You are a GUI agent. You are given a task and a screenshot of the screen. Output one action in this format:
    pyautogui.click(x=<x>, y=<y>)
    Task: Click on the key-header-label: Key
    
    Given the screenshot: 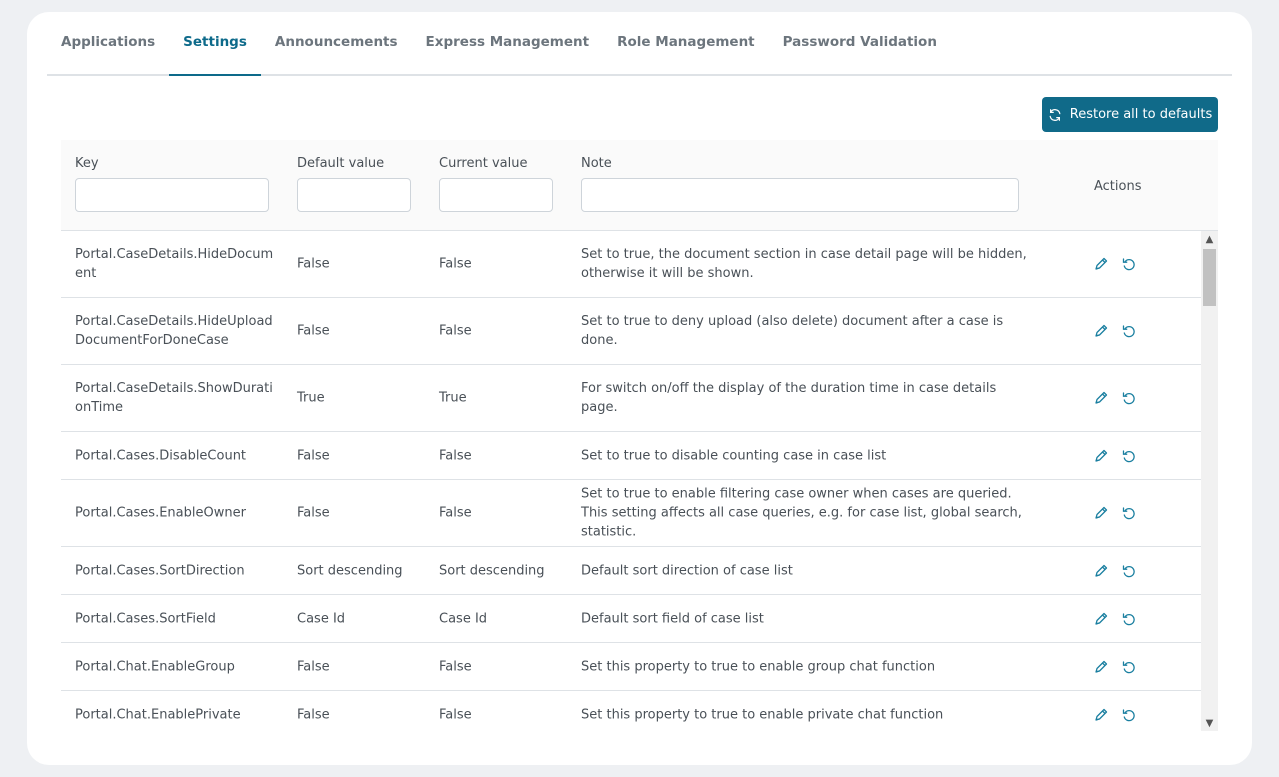 What is the action you would take?
    pyautogui.click(x=87, y=163)
    